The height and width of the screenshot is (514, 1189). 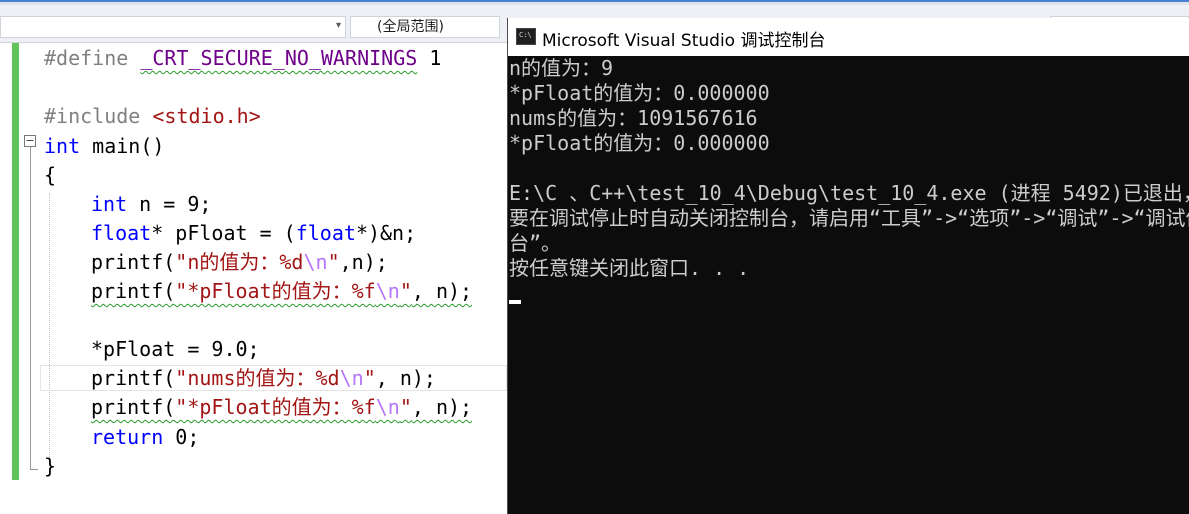 I want to click on scope-dropdown: (全局范围), so click(x=425, y=27).